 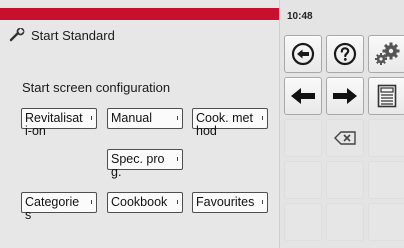 What do you see at coordinates (224, 124) in the screenshot?
I see `option-label: Cook. method` at bounding box center [224, 124].